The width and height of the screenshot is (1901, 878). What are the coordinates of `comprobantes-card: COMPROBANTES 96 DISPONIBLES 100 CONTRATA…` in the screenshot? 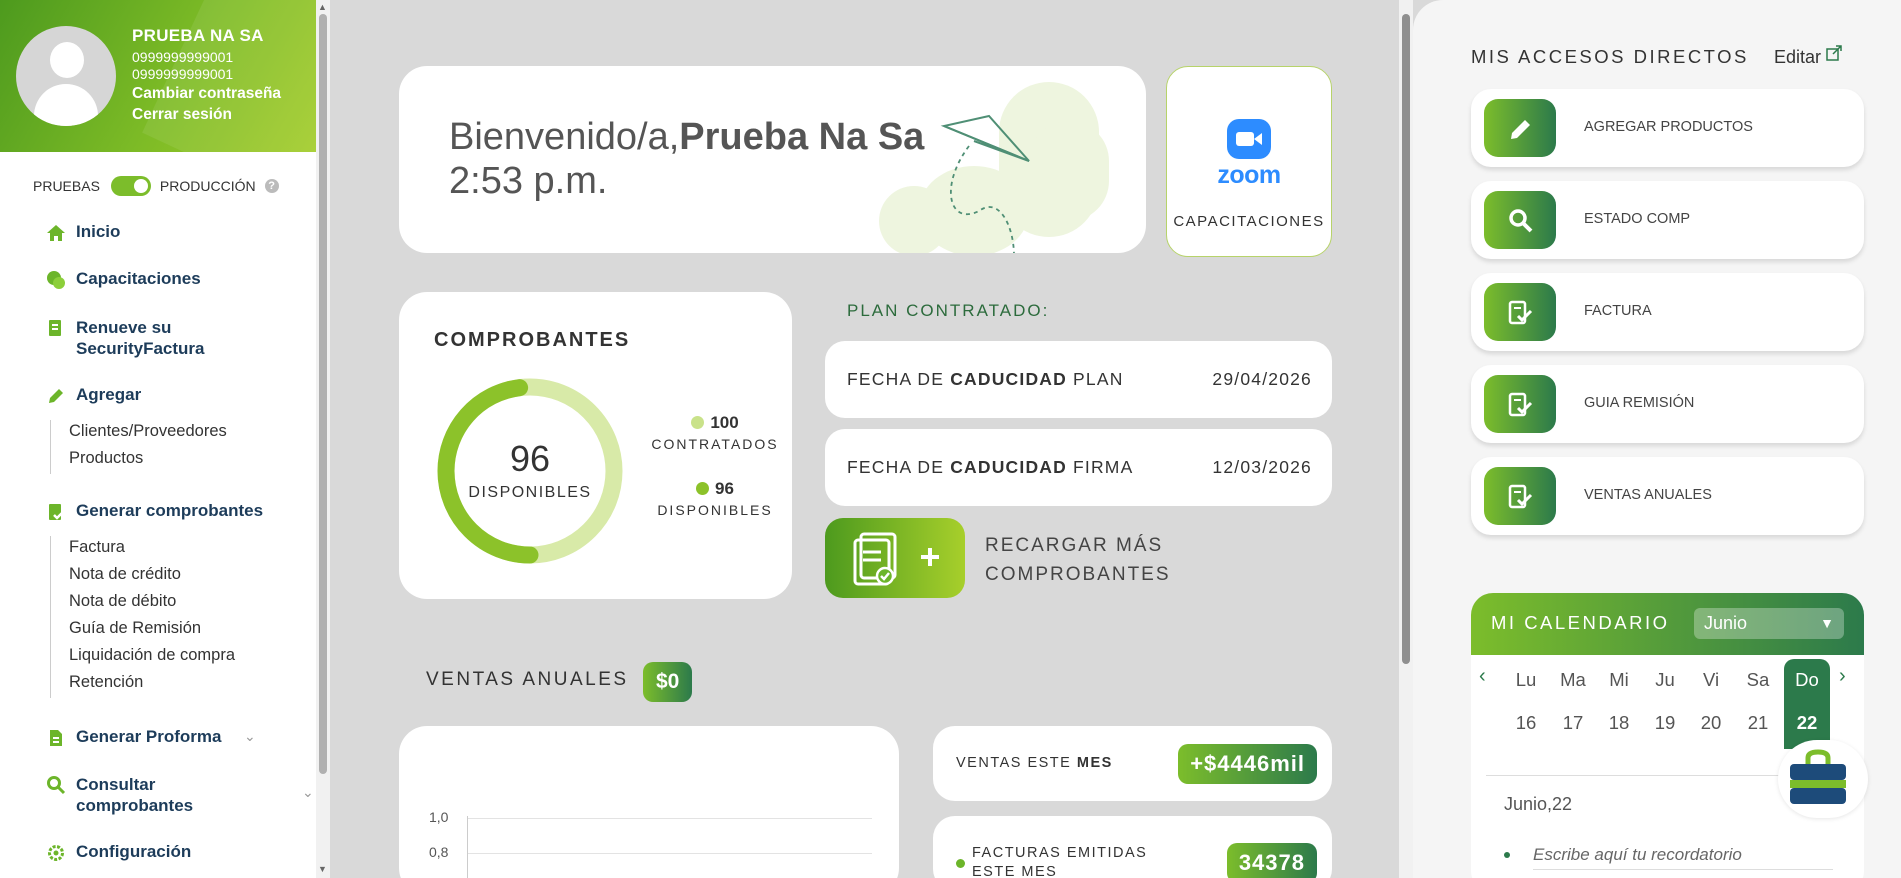 It's located at (595, 445).